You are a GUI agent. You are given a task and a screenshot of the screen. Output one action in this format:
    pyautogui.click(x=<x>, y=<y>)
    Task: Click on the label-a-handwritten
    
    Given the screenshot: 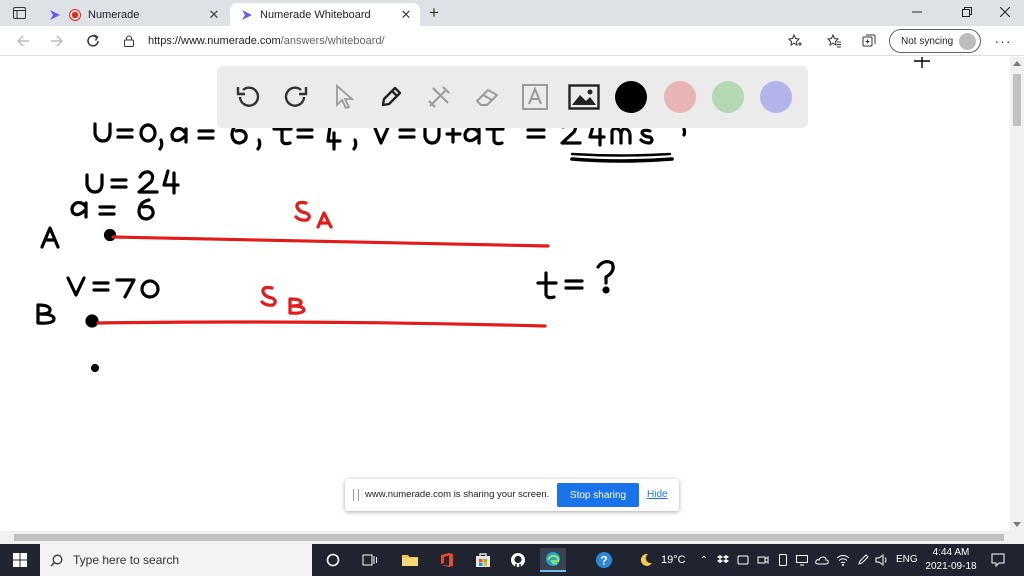 What is the action you would take?
    pyautogui.click(x=50, y=237)
    